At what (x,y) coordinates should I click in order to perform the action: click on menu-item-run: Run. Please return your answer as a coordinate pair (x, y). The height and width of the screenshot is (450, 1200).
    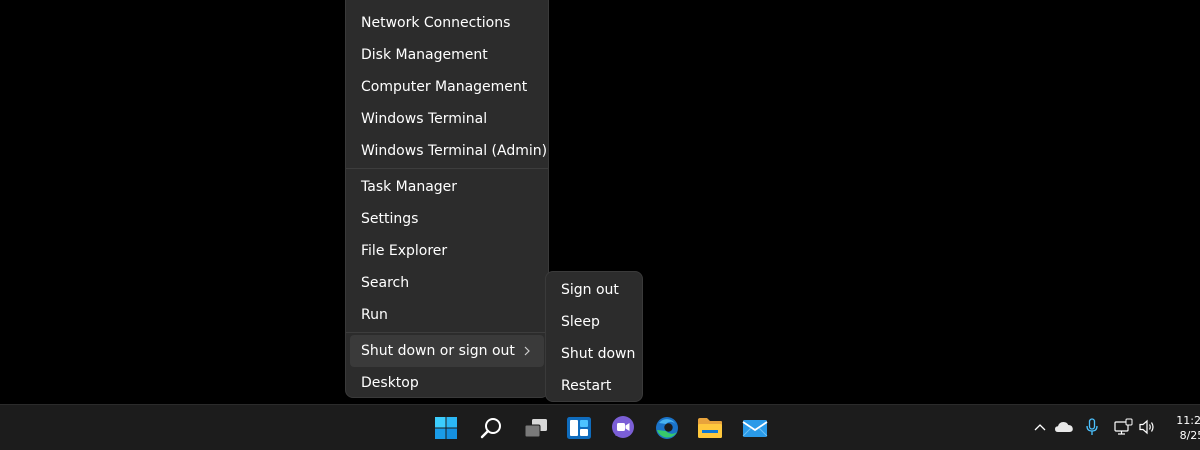
    Looking at the image, I should click on (447, 315).